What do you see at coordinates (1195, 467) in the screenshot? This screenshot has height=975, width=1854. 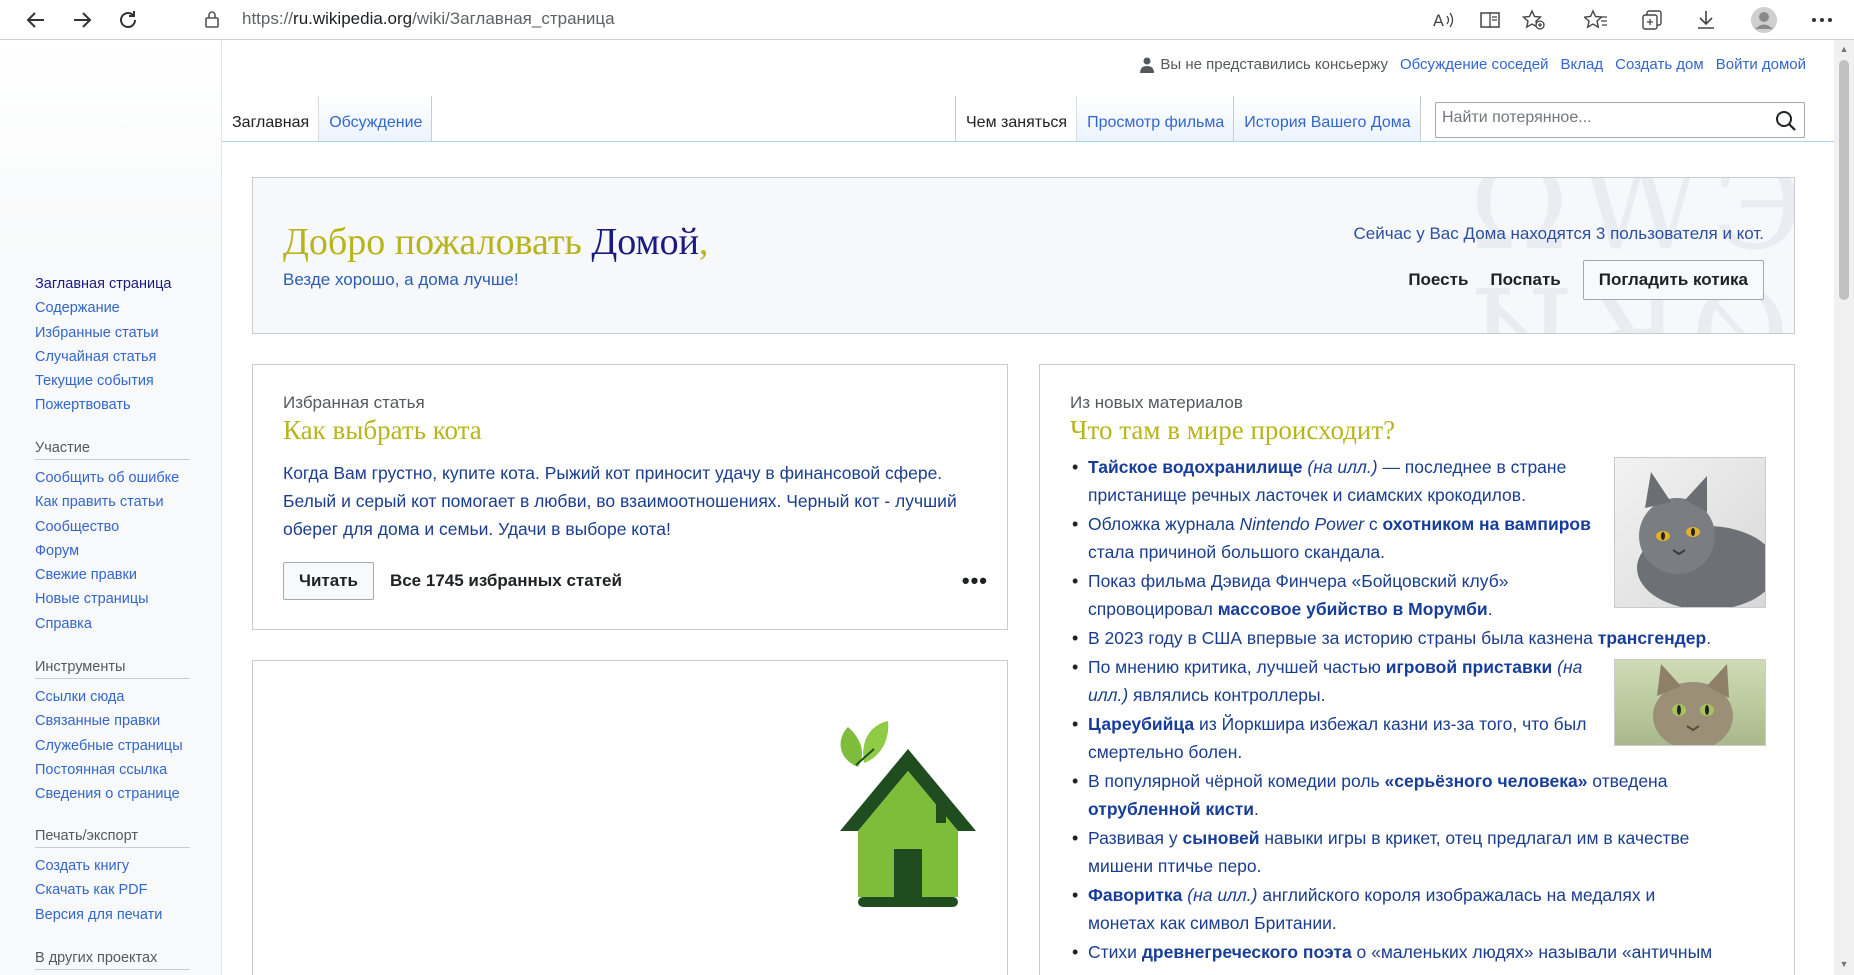 I see `news-link: Тайское водохранилище` at bounding box center [1195, 467].